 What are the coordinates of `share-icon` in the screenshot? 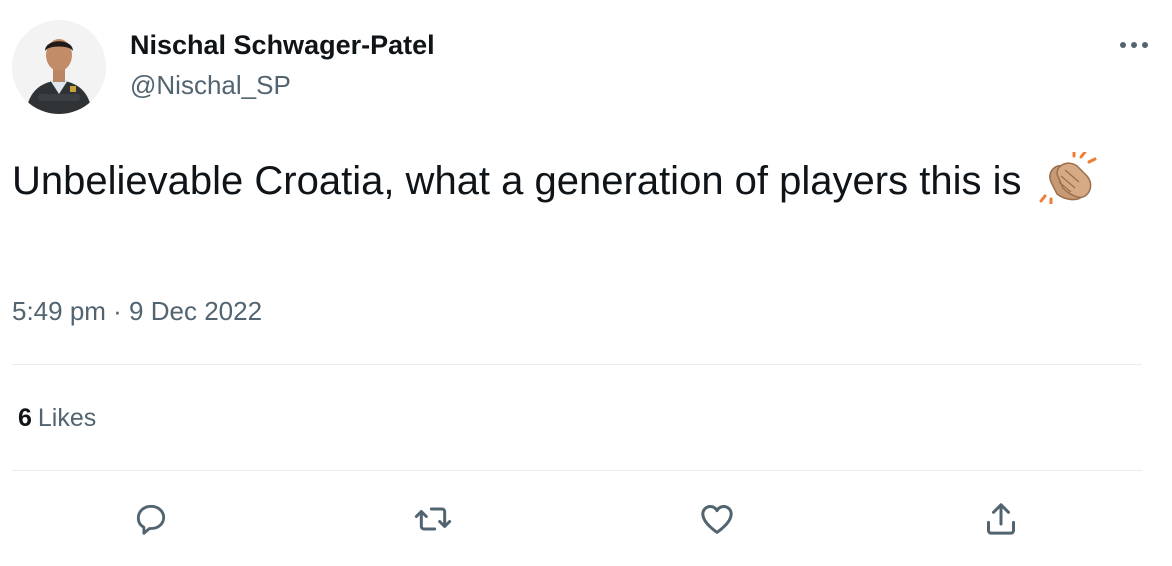 It's located at (1001, 519).